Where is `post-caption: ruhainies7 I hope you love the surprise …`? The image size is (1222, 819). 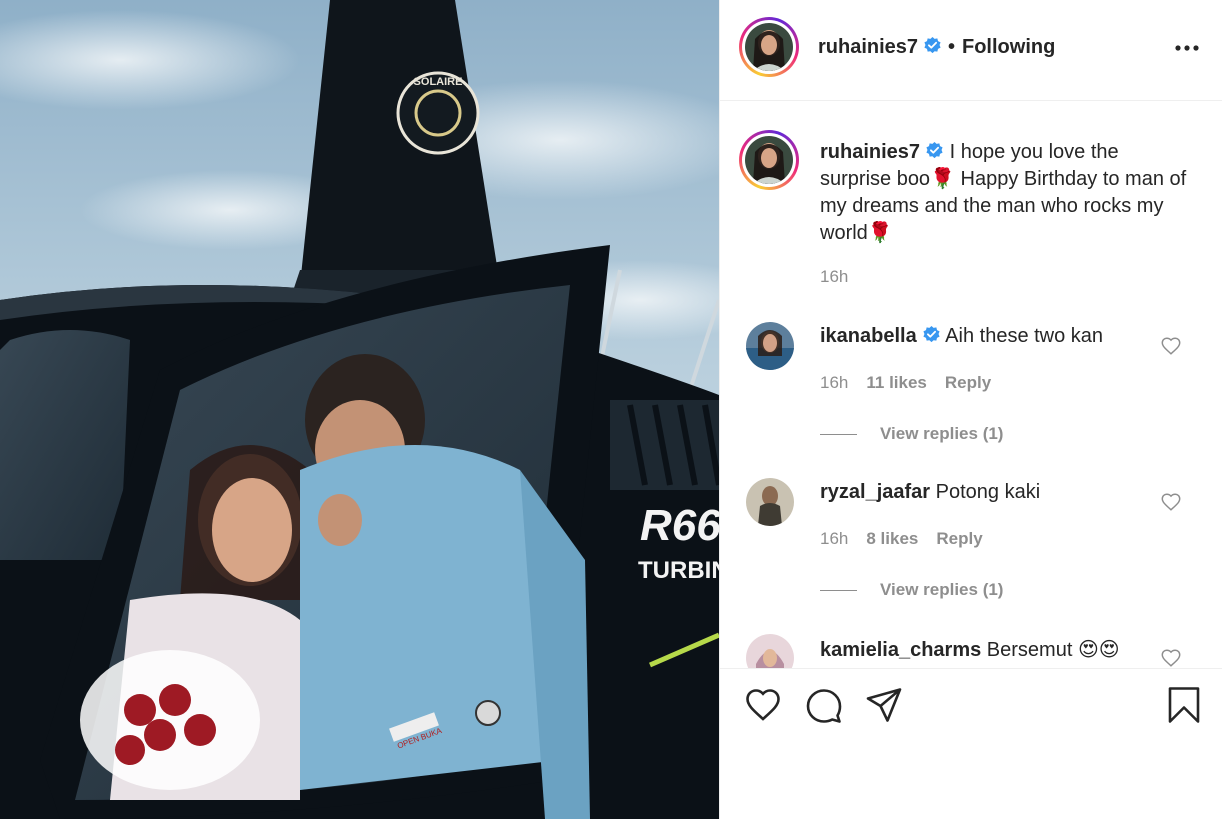 post-caption: ruhainies7 I hope you love the surprise … is located at coordinates (1005, 193).